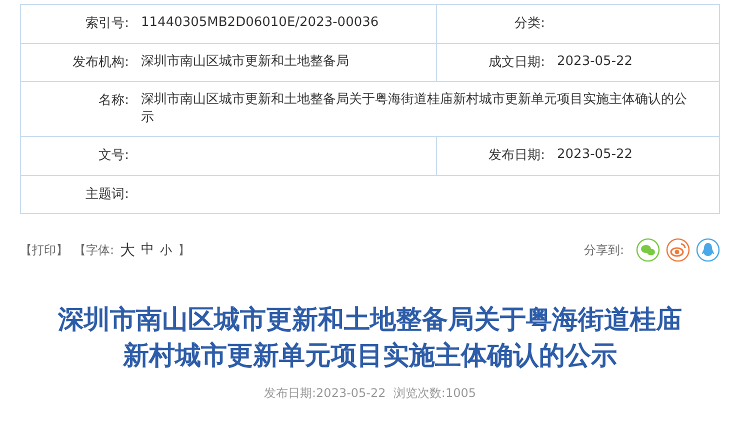  Describe the element at coordinates (114, 156) in the screenshot. I see `field-label: 文号:` at that location.